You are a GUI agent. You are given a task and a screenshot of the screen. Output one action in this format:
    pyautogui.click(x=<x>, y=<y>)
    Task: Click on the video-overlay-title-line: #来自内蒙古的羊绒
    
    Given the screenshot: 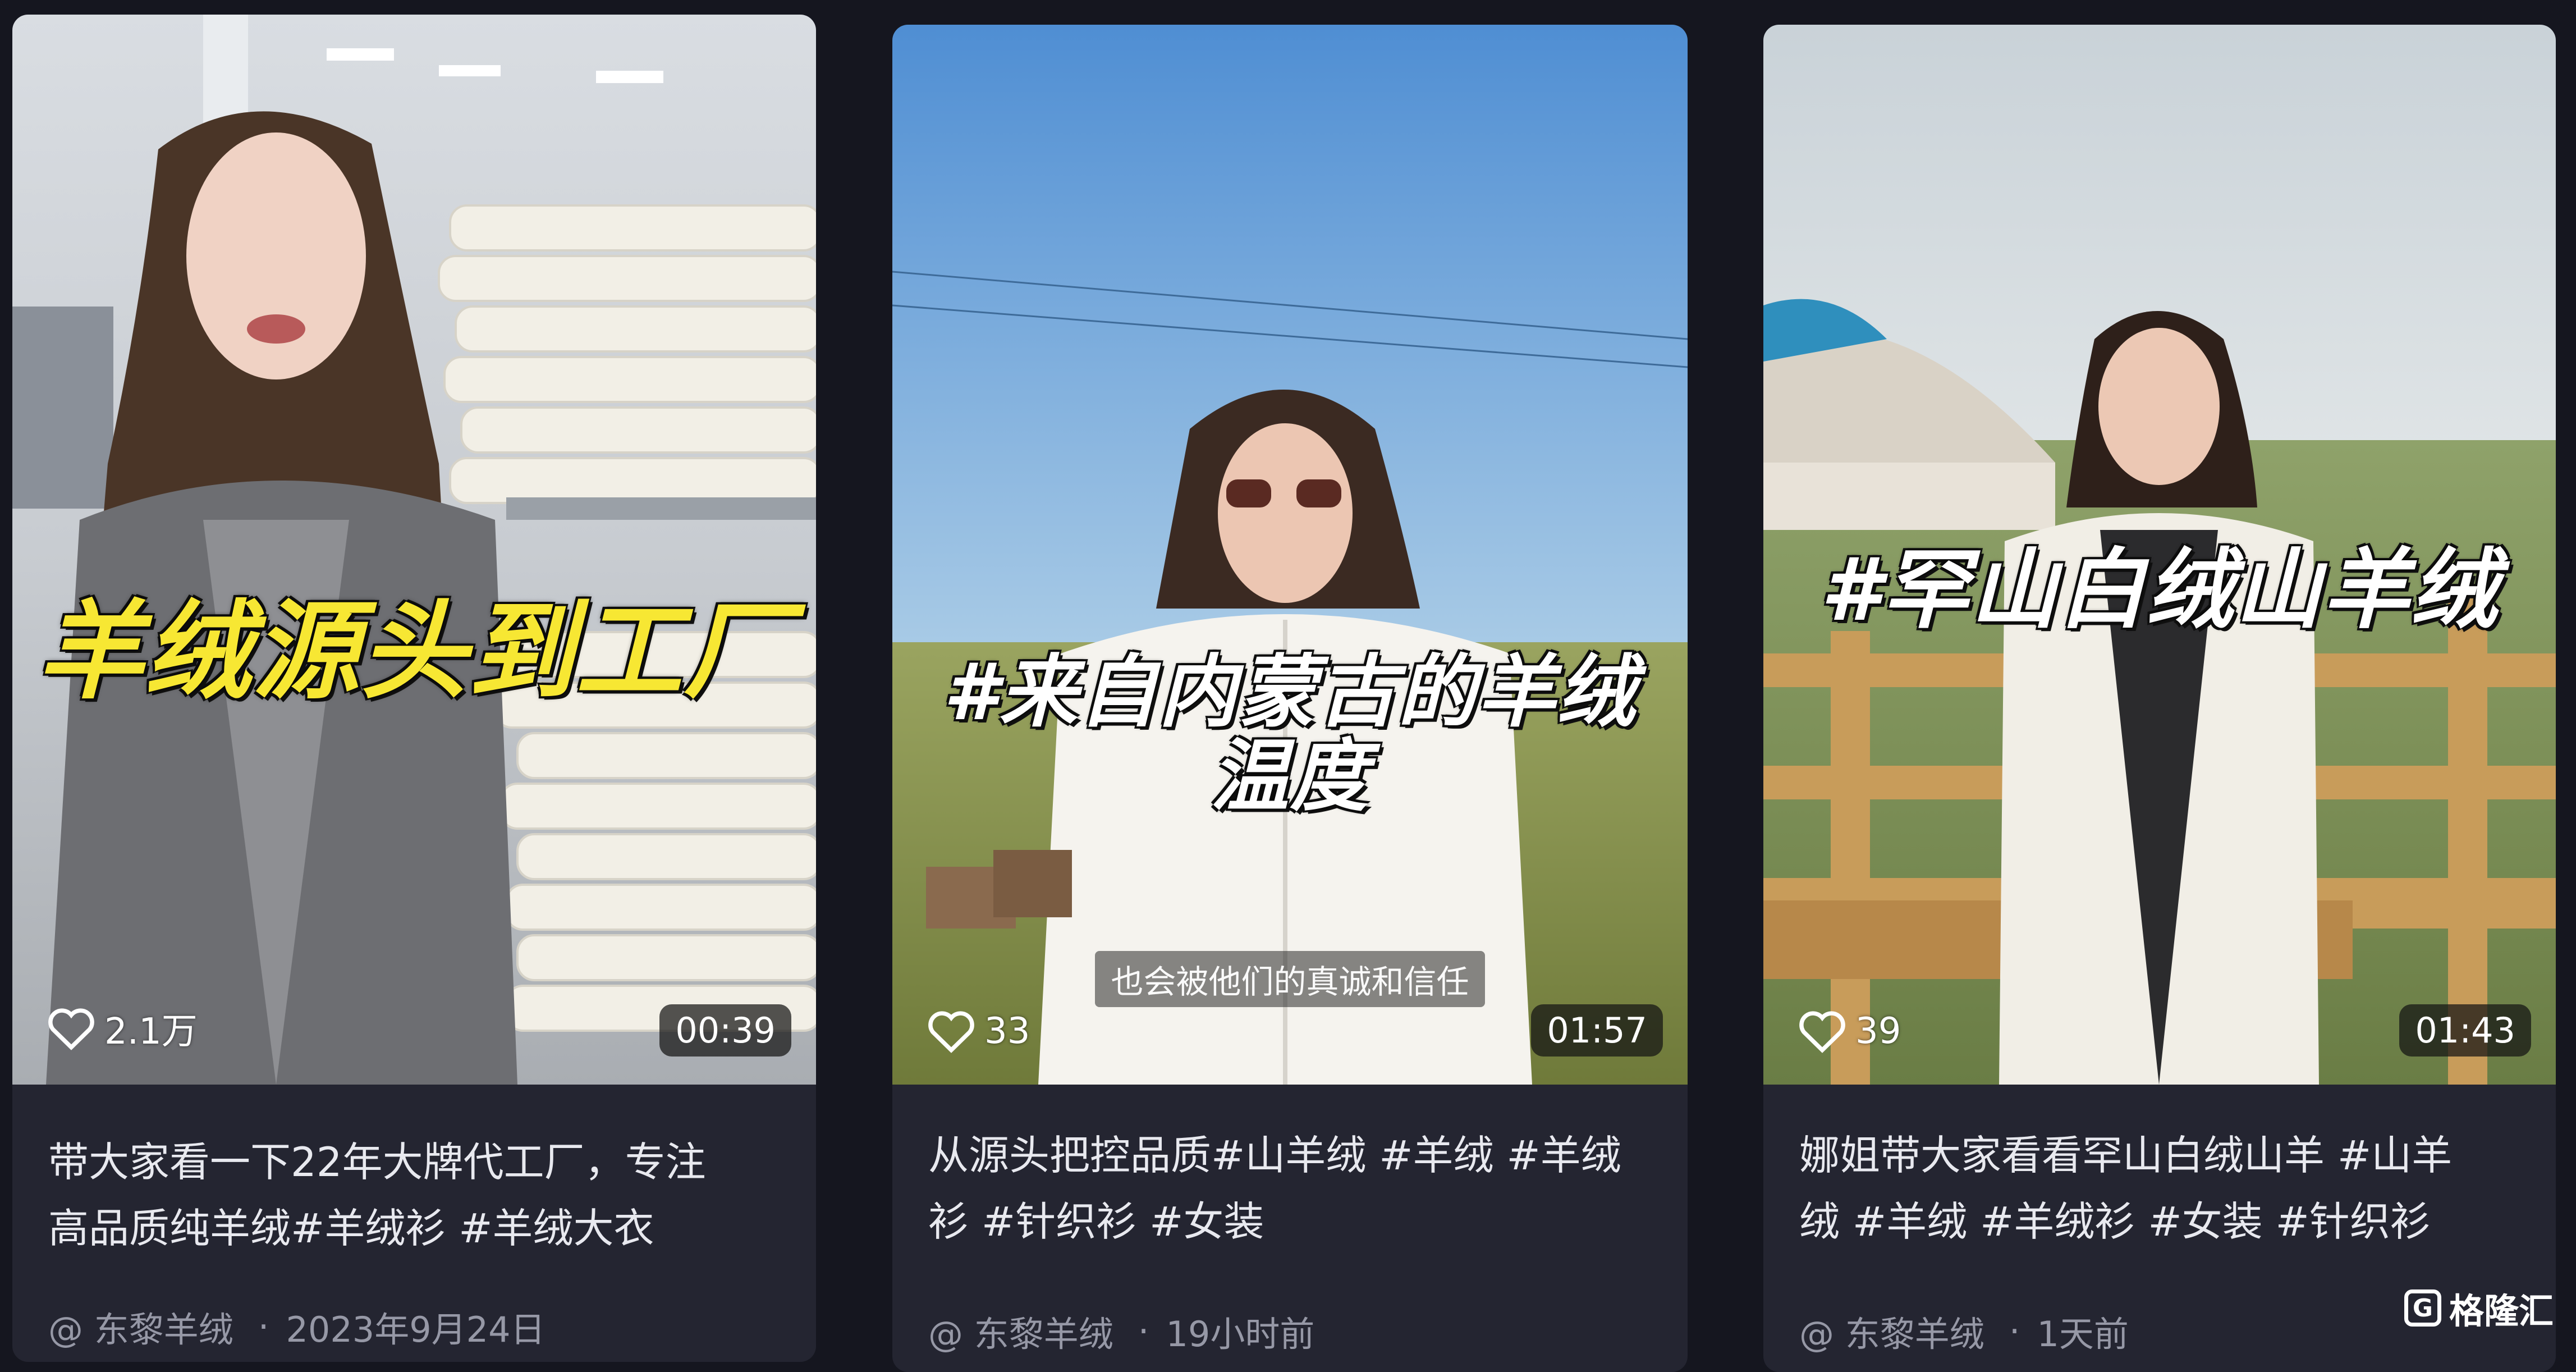 What is the action you would take?
    pyautogui.click(x=1290, y=692)
    